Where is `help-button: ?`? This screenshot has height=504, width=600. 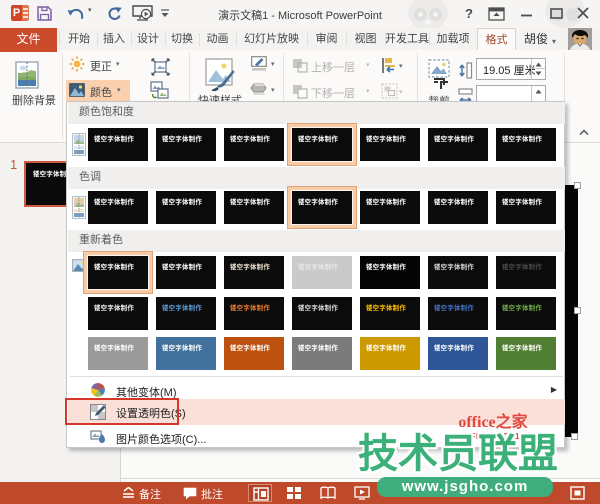 help-button: ? is located at coordinates (469, 13).